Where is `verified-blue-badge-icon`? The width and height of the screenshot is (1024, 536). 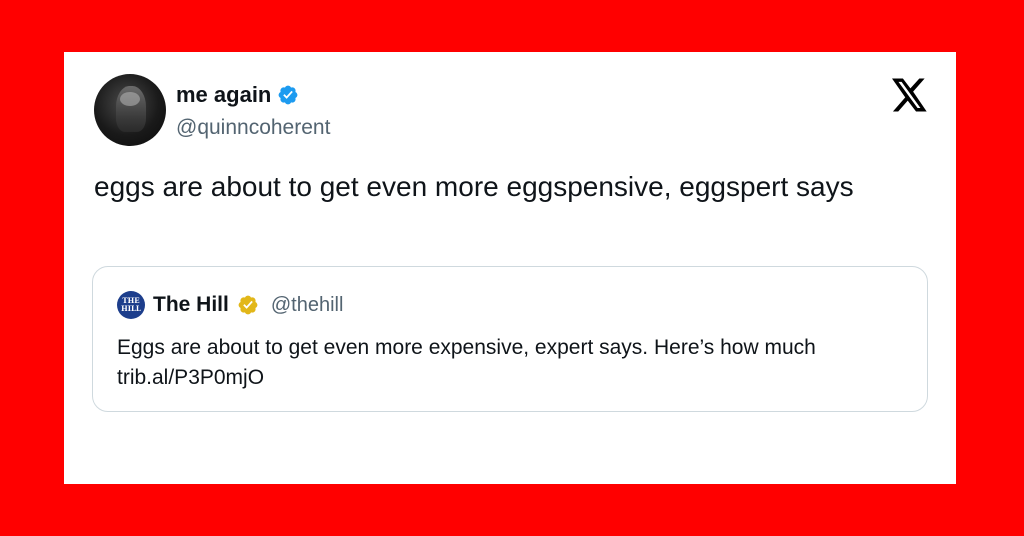
verified-blue-badge-icon is located at coordinates (288, 95).